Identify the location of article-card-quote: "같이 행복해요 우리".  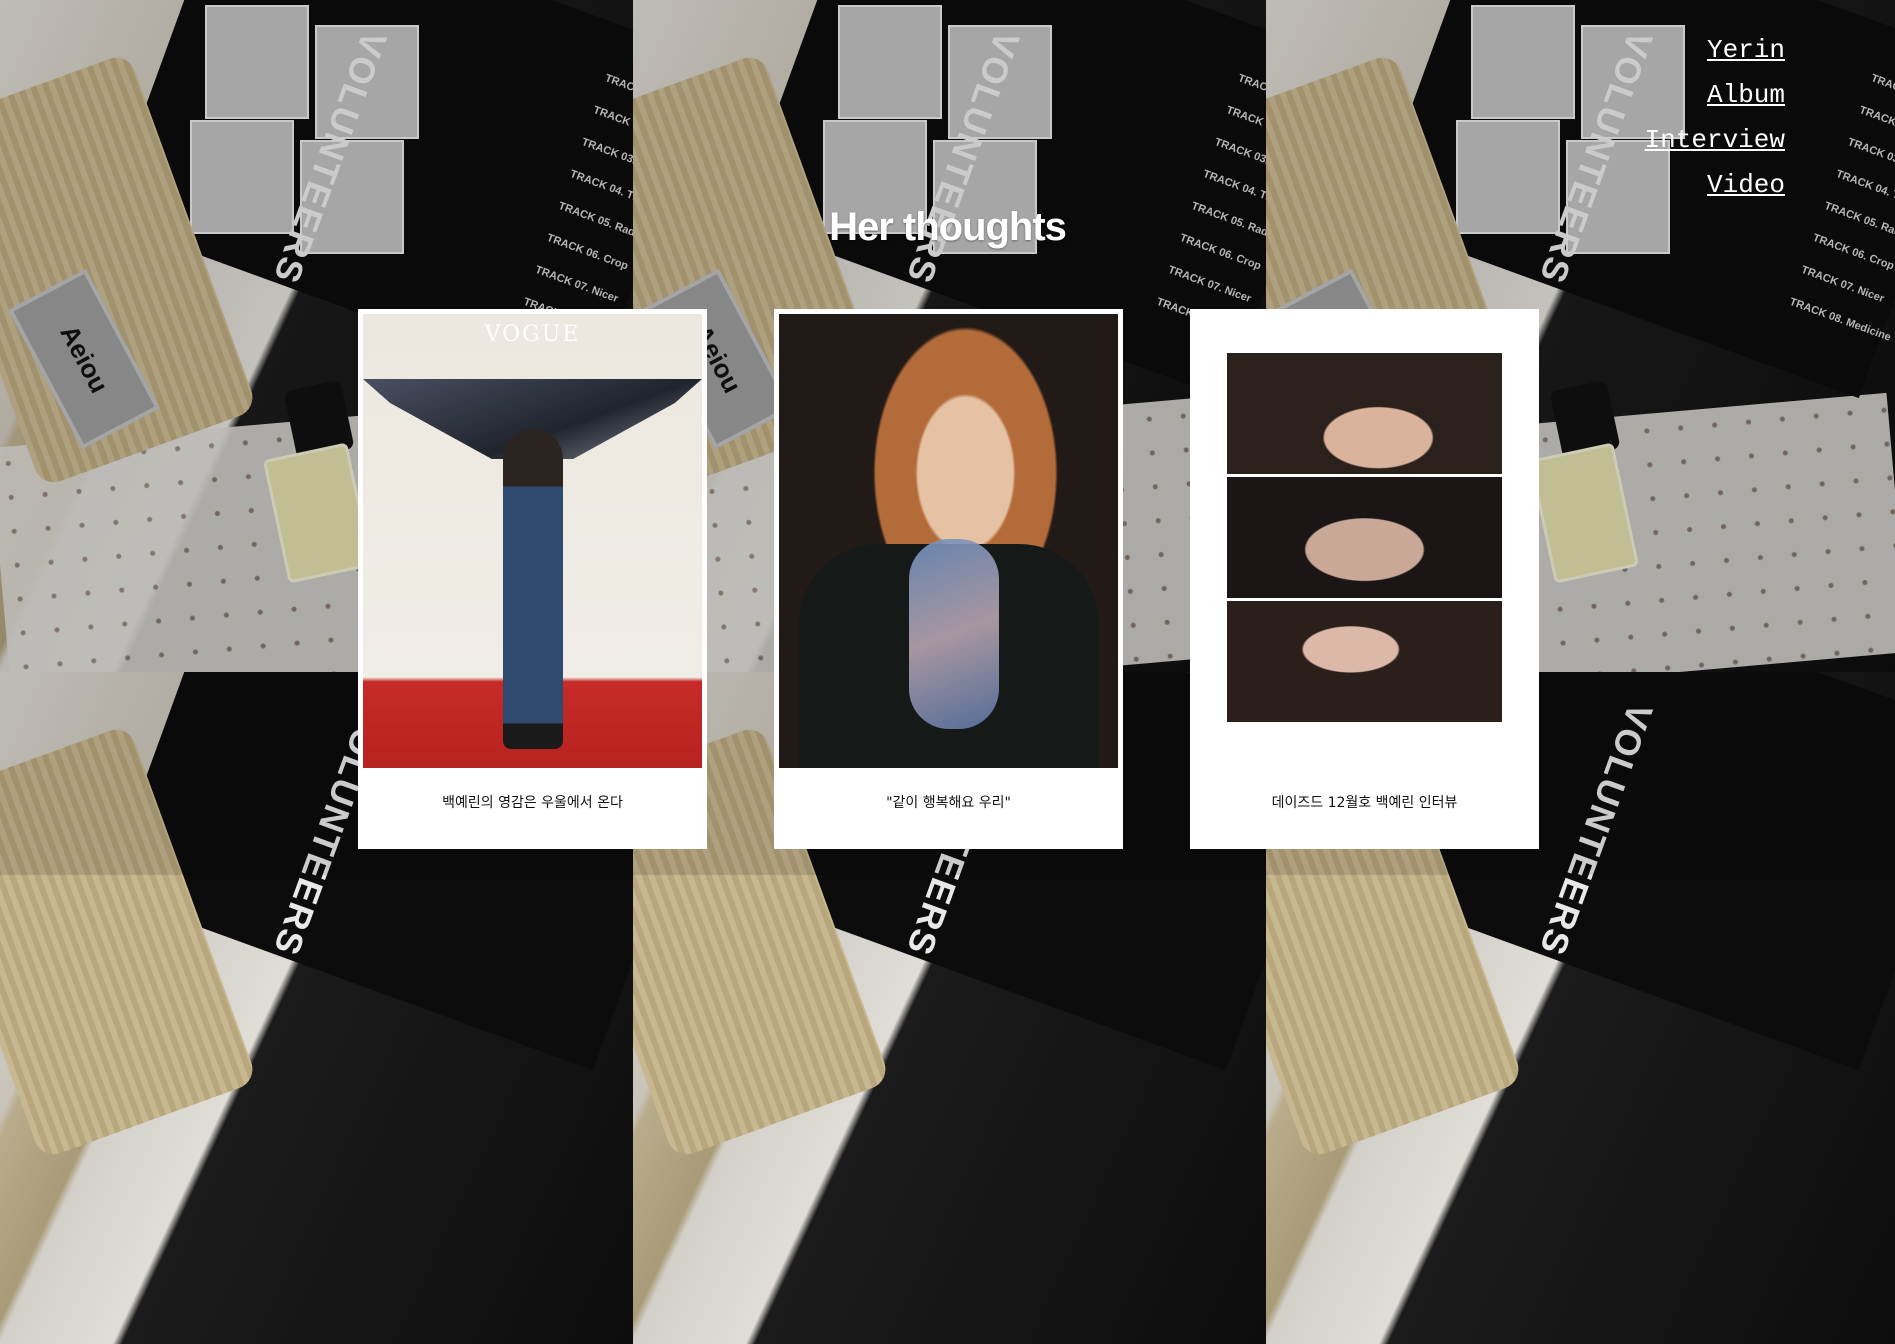
(948, 579).